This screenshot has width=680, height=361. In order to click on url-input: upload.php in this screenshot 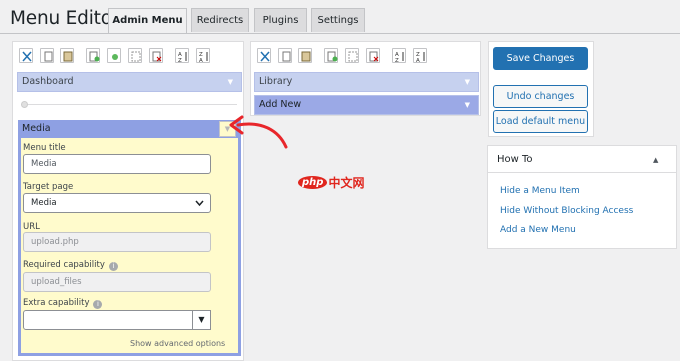, I will do `click(117, 242)`.